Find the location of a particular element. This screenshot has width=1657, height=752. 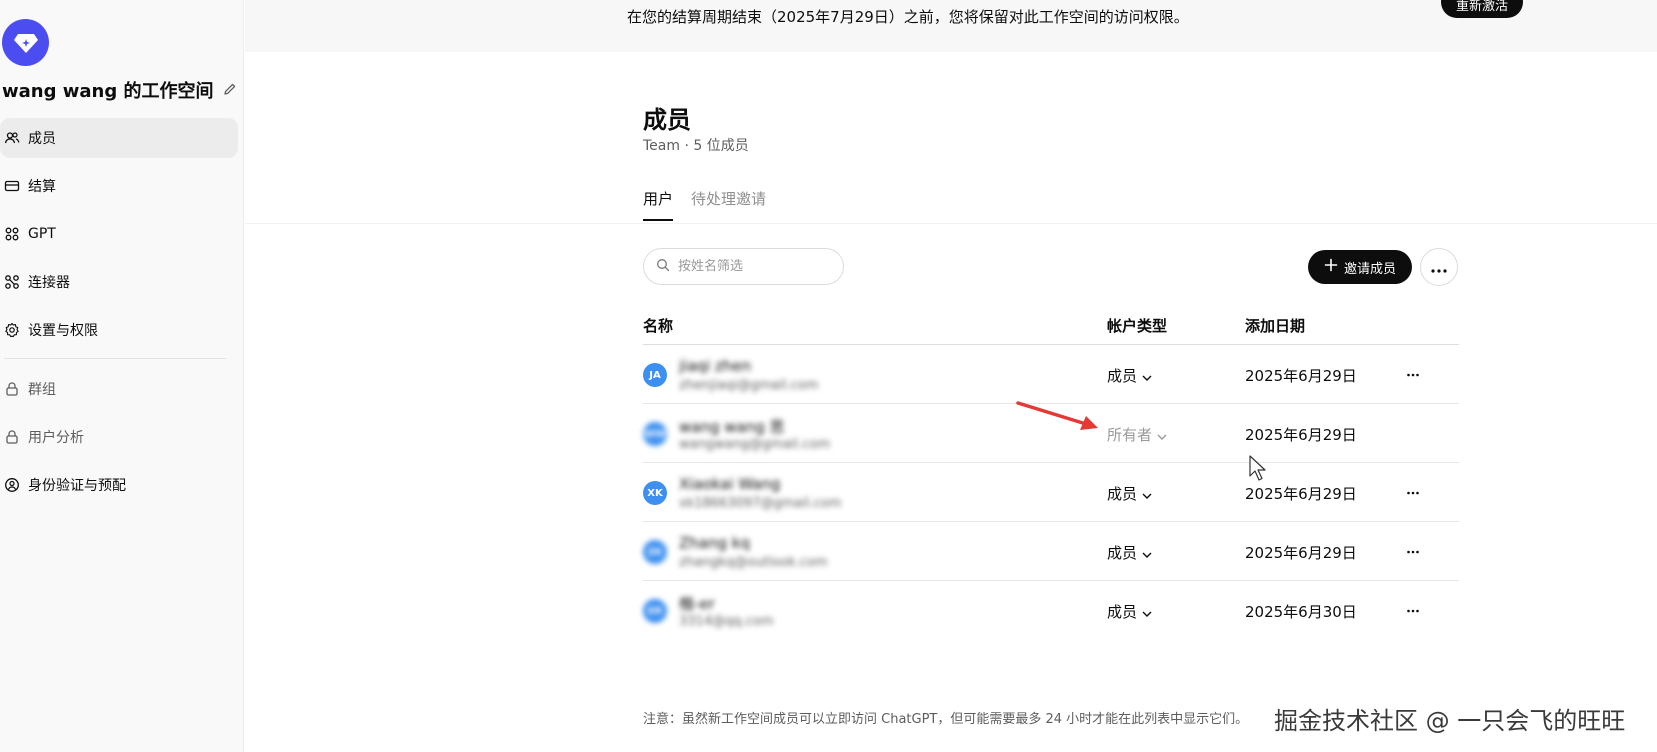

sidebar-item-label: 设置与权限 is located at coordinates (63, 331).